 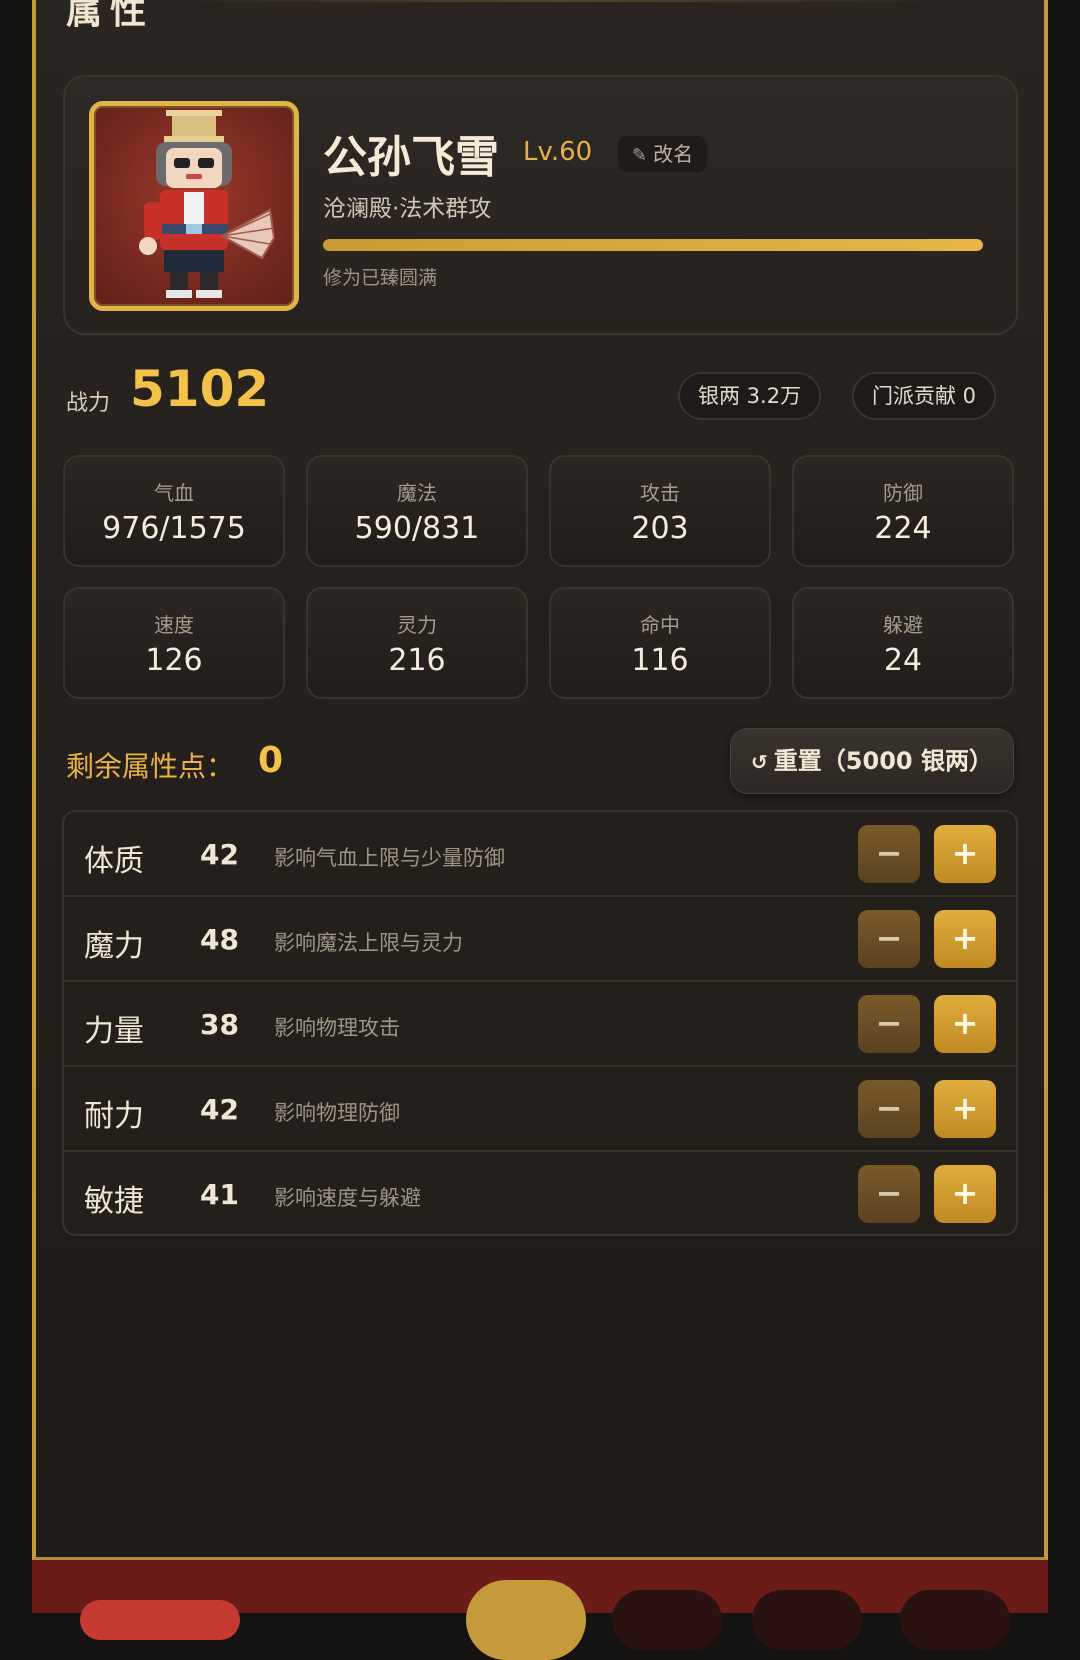 I want to click on stat-mp: 魔法 590/831, so click(x=417, y=511).